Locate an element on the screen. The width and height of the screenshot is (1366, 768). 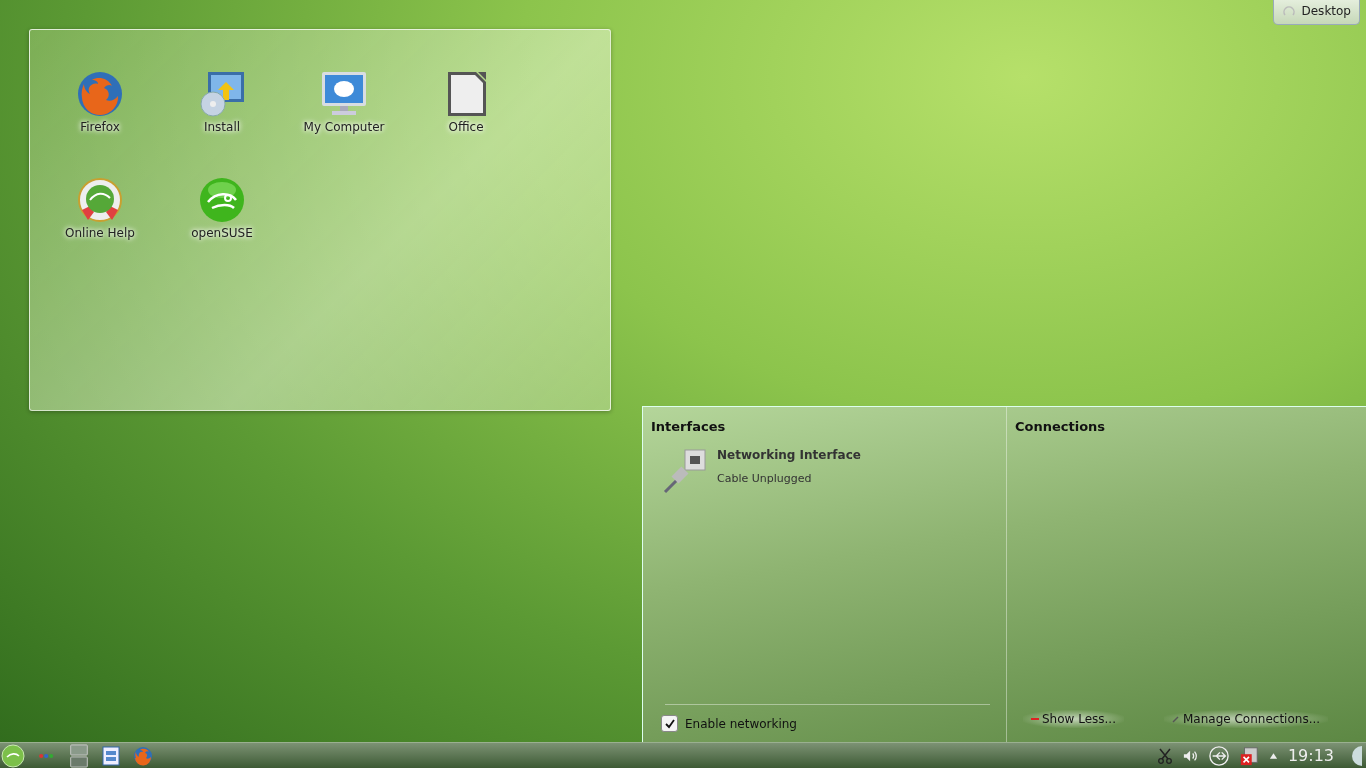
lifebuoy-icon is located at coordinates (100, 200).